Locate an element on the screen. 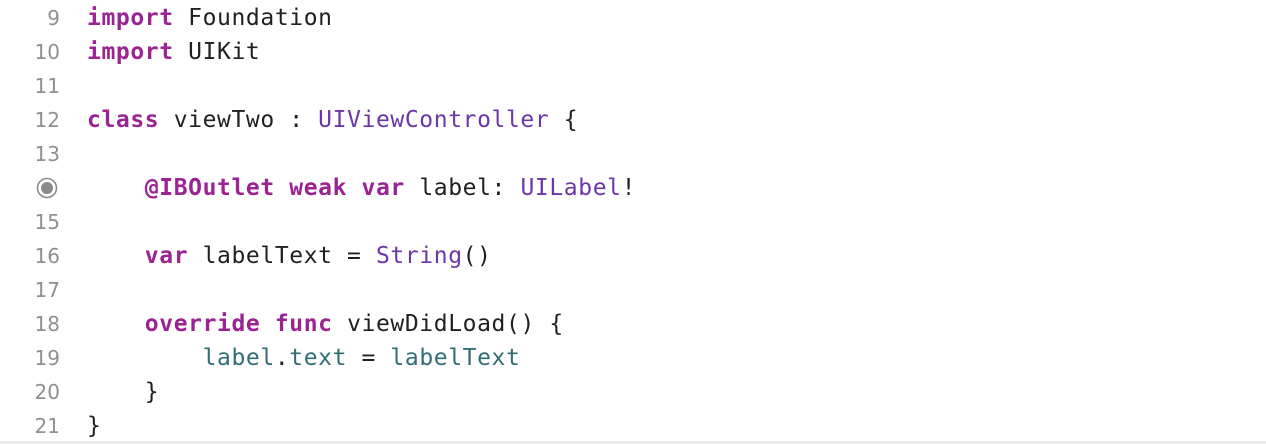  code-text: import Foundation is located at coordinates (210, 18).